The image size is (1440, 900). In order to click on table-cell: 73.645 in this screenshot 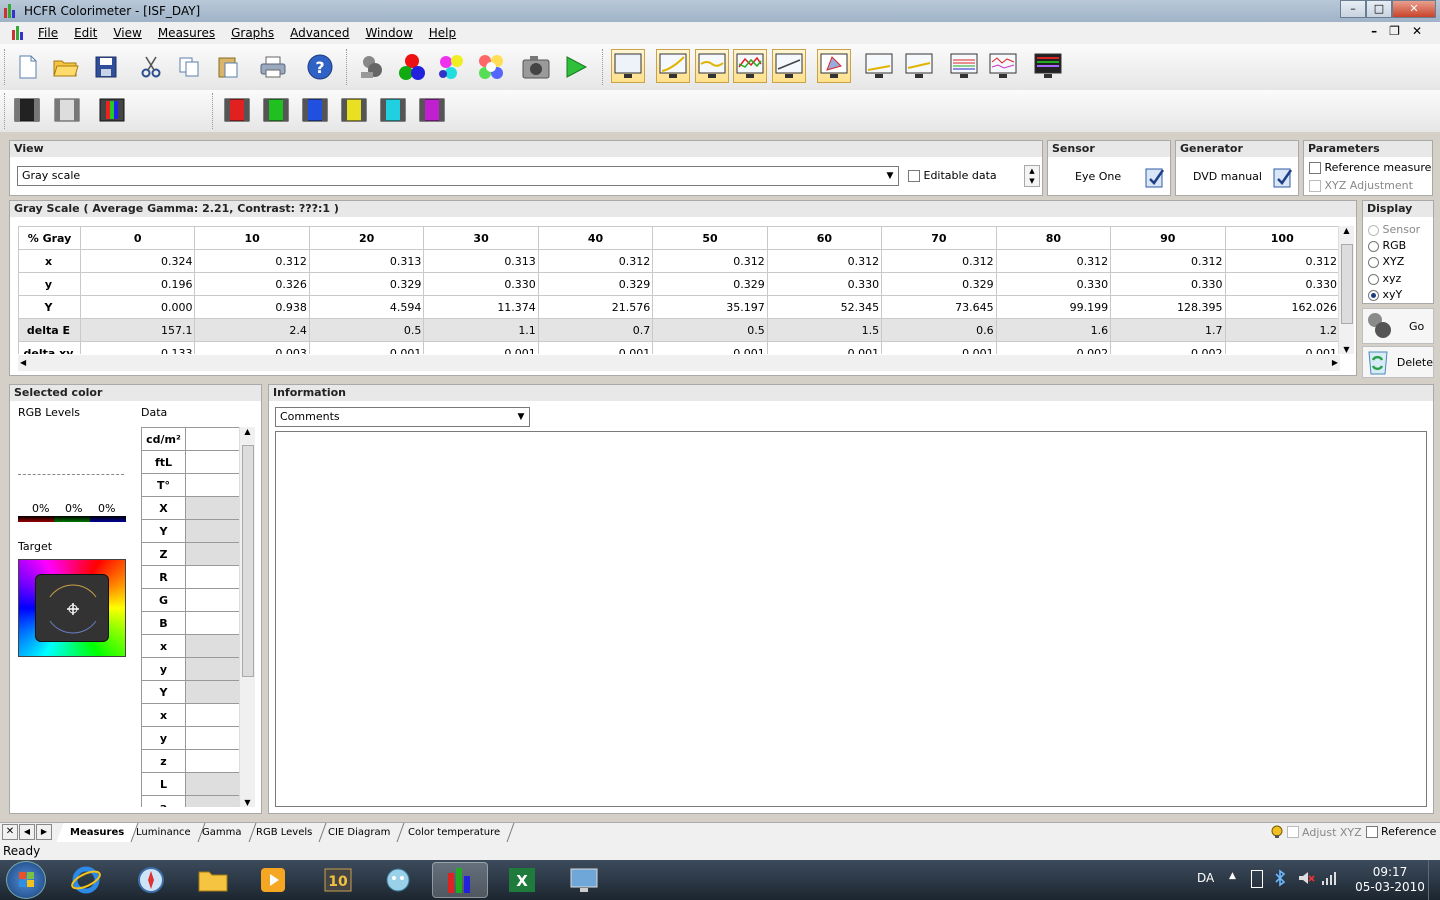, I will do `click(939, 307)`.